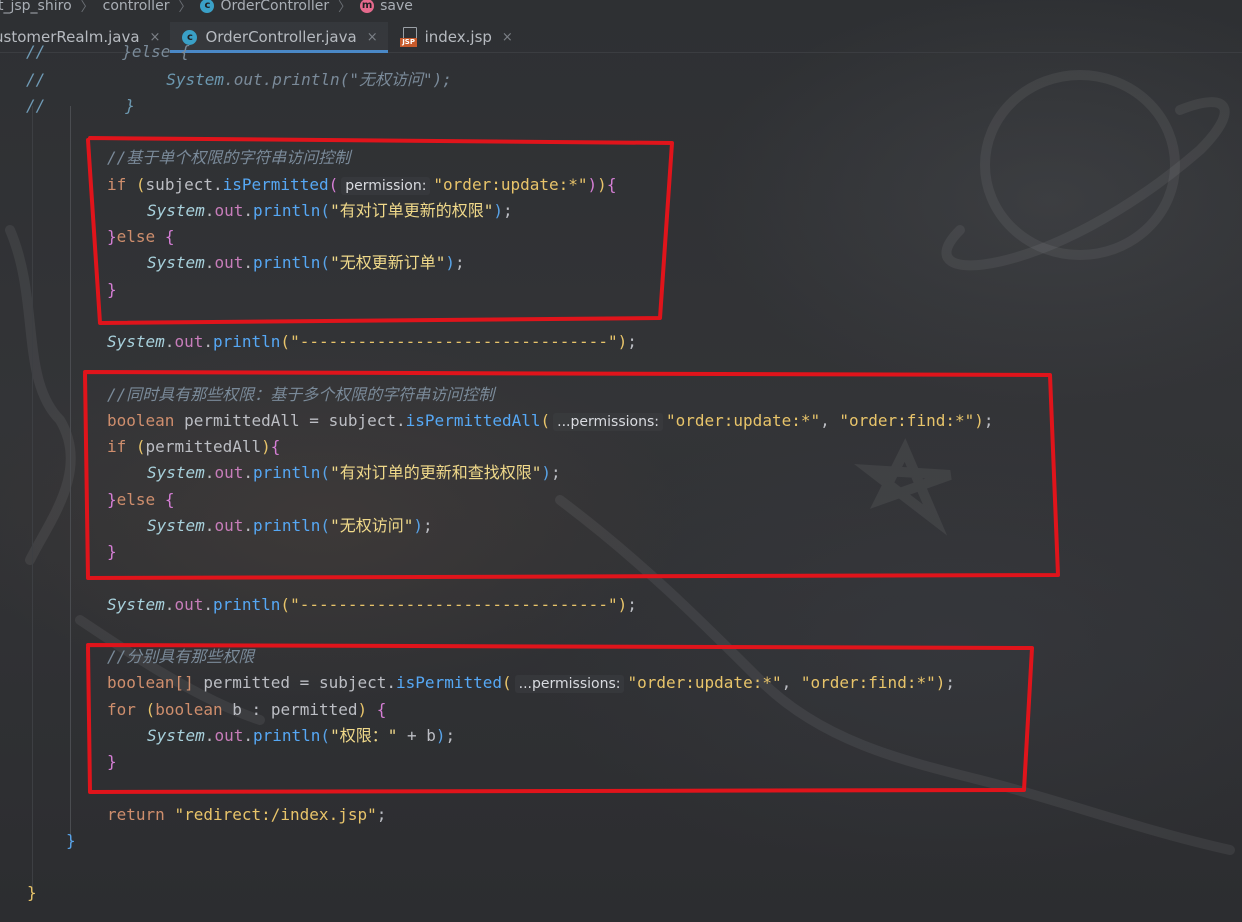 This screenshot has height=922, width=1242. I want to click on breadcrumb-package: controller, so click(136, 7).